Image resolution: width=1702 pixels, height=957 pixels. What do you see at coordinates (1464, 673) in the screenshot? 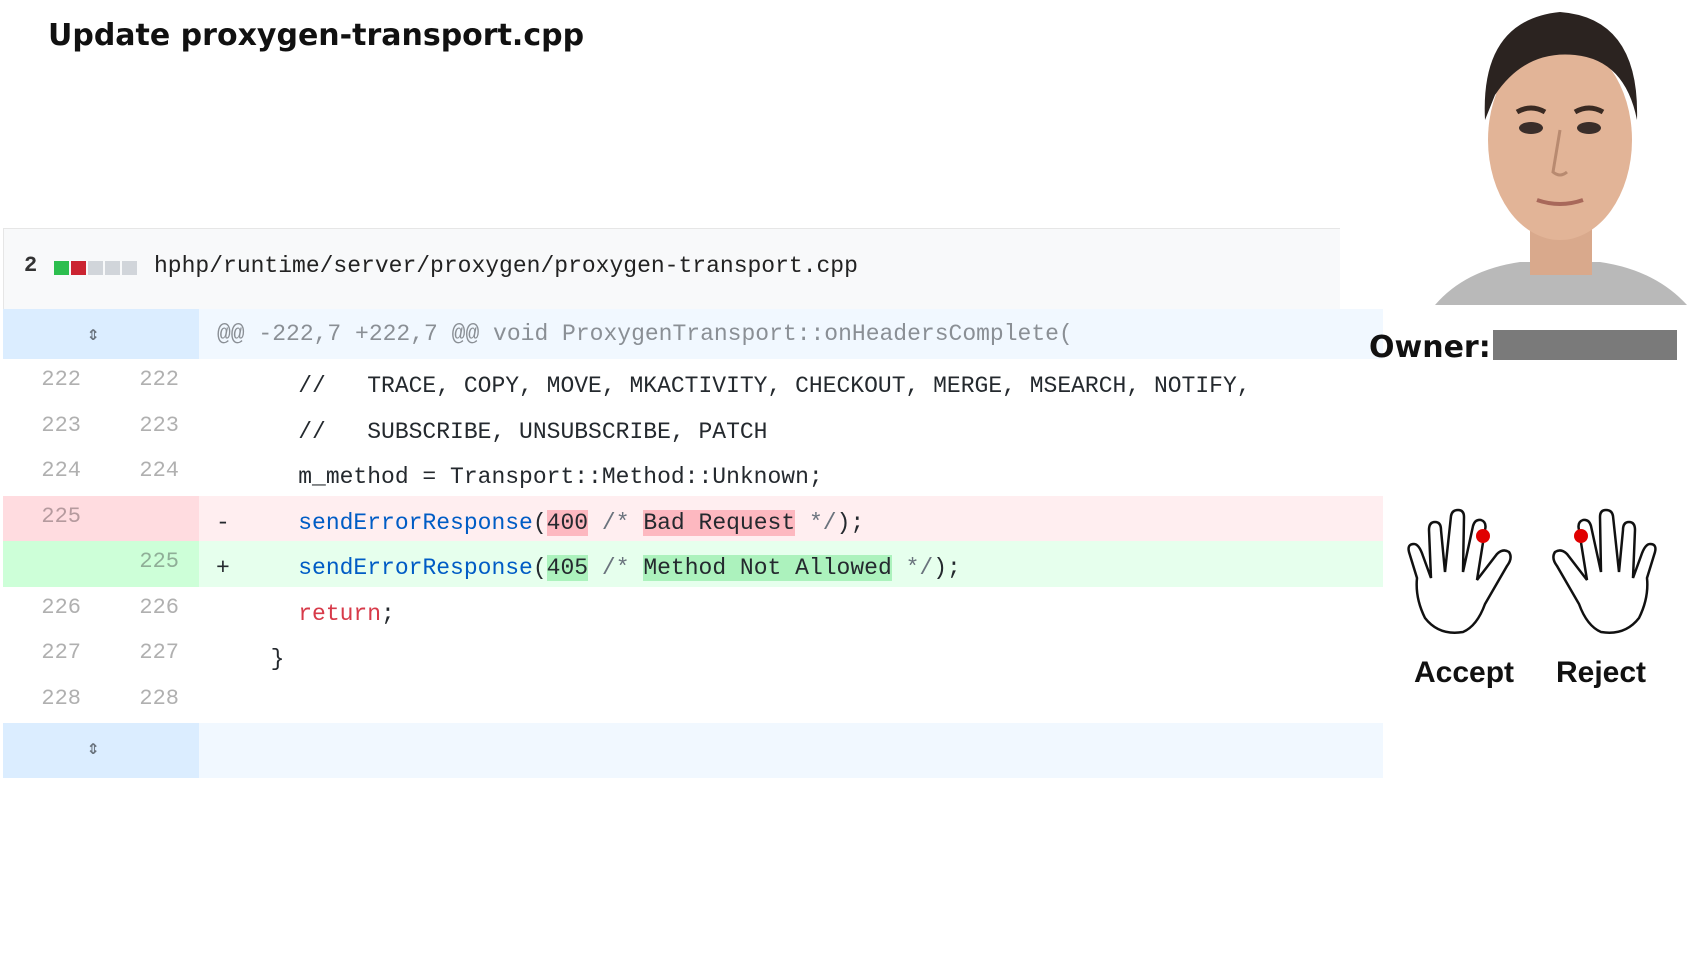
I see `accept-label: Accept` at bounding box center [1464, 673].